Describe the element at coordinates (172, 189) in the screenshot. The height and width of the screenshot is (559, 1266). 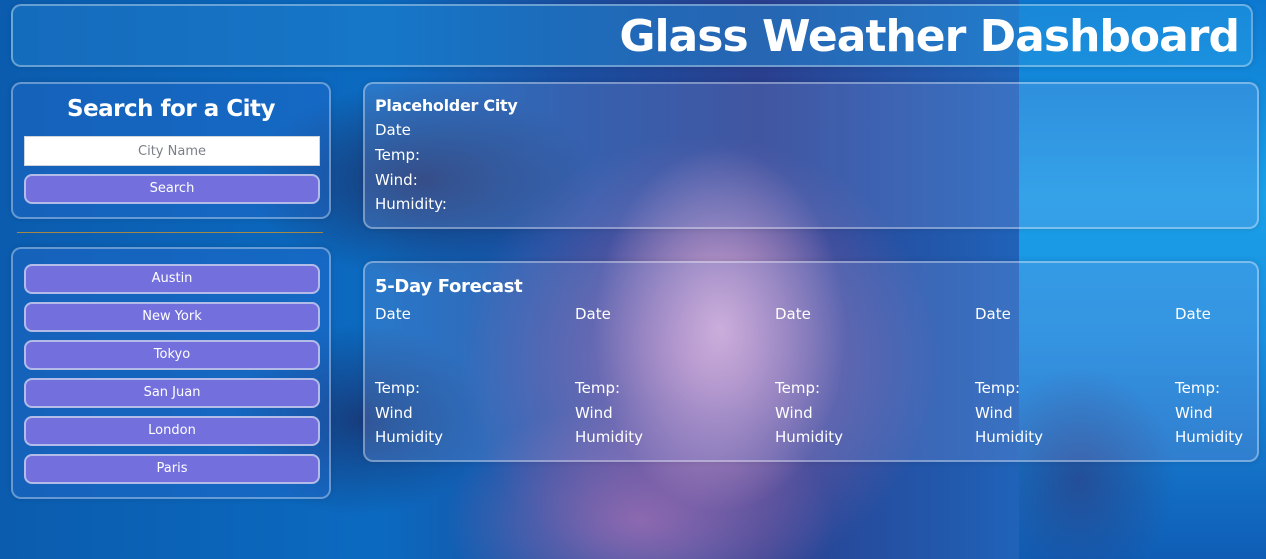
I see `search-button: Search` at that location.